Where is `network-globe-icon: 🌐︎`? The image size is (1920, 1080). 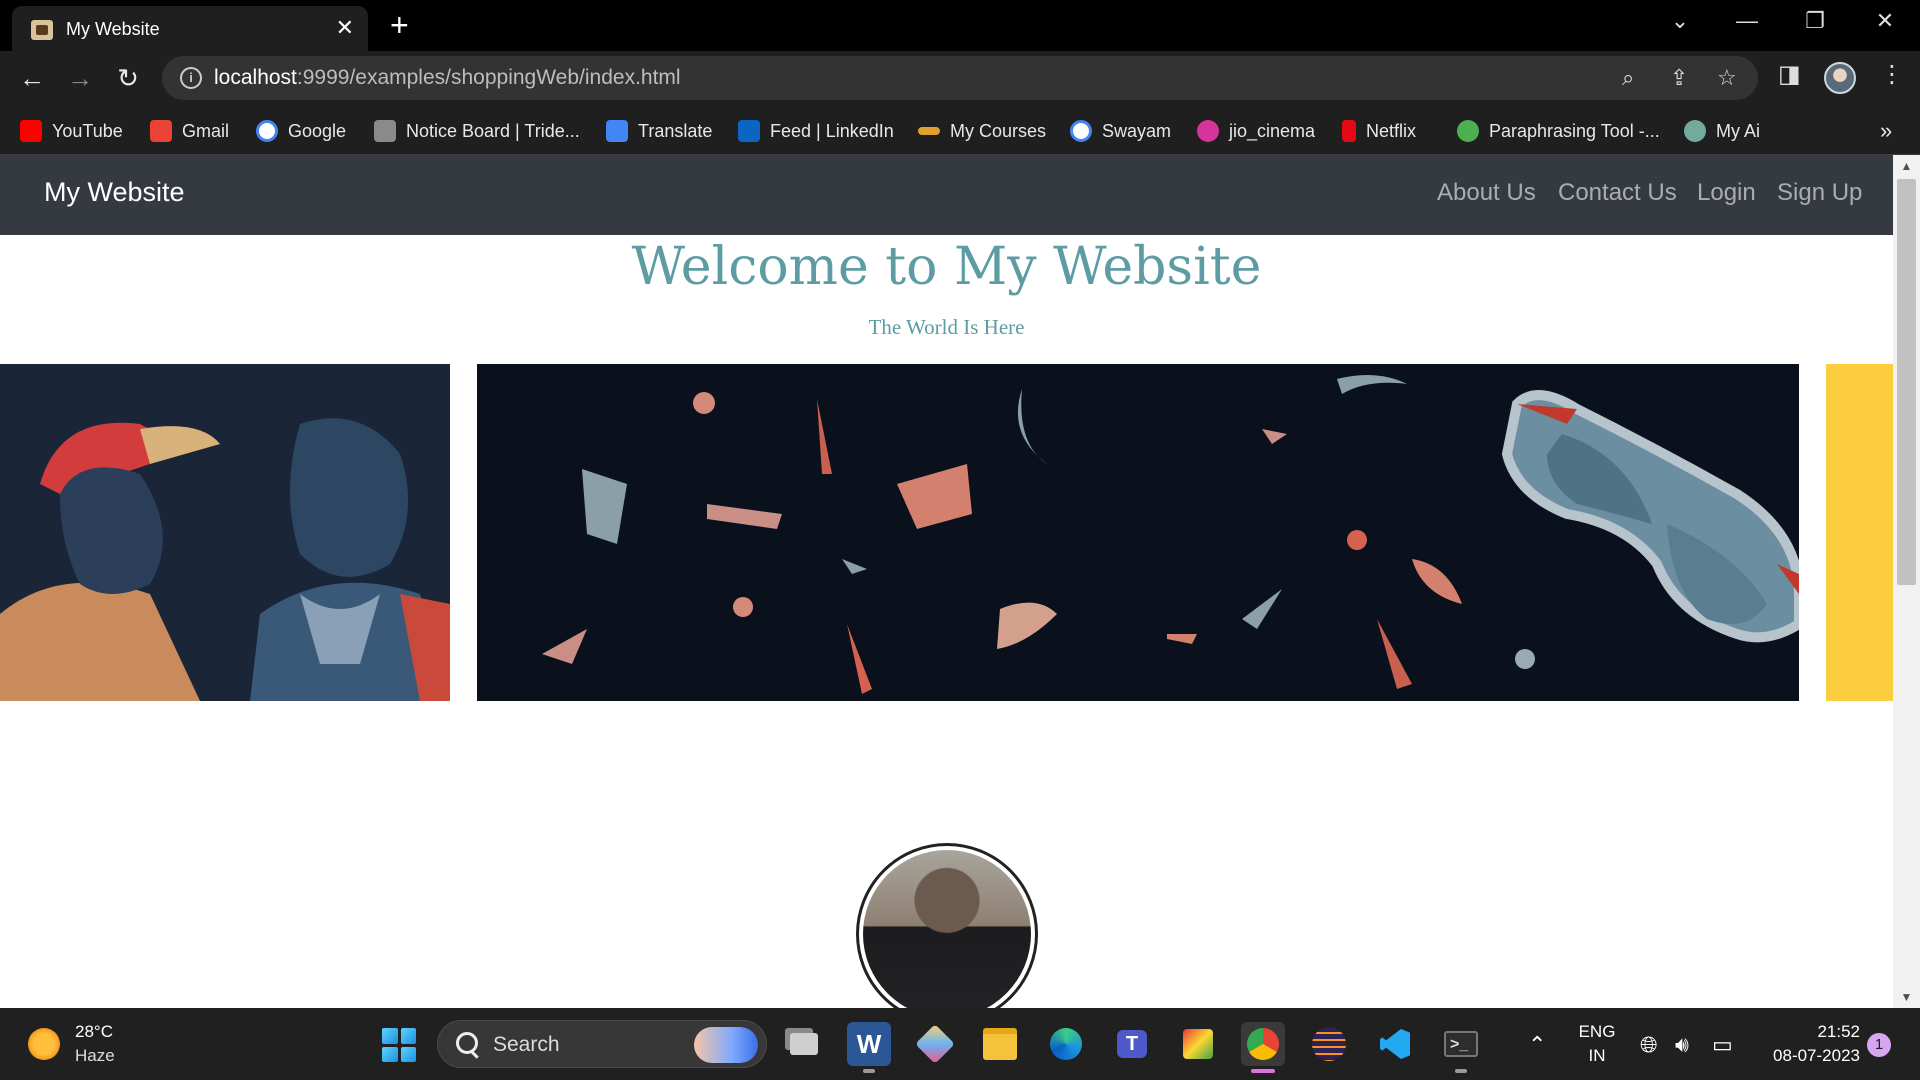 network-globe-icon: 🌐︎ is located at coordinates (1649, 1045).